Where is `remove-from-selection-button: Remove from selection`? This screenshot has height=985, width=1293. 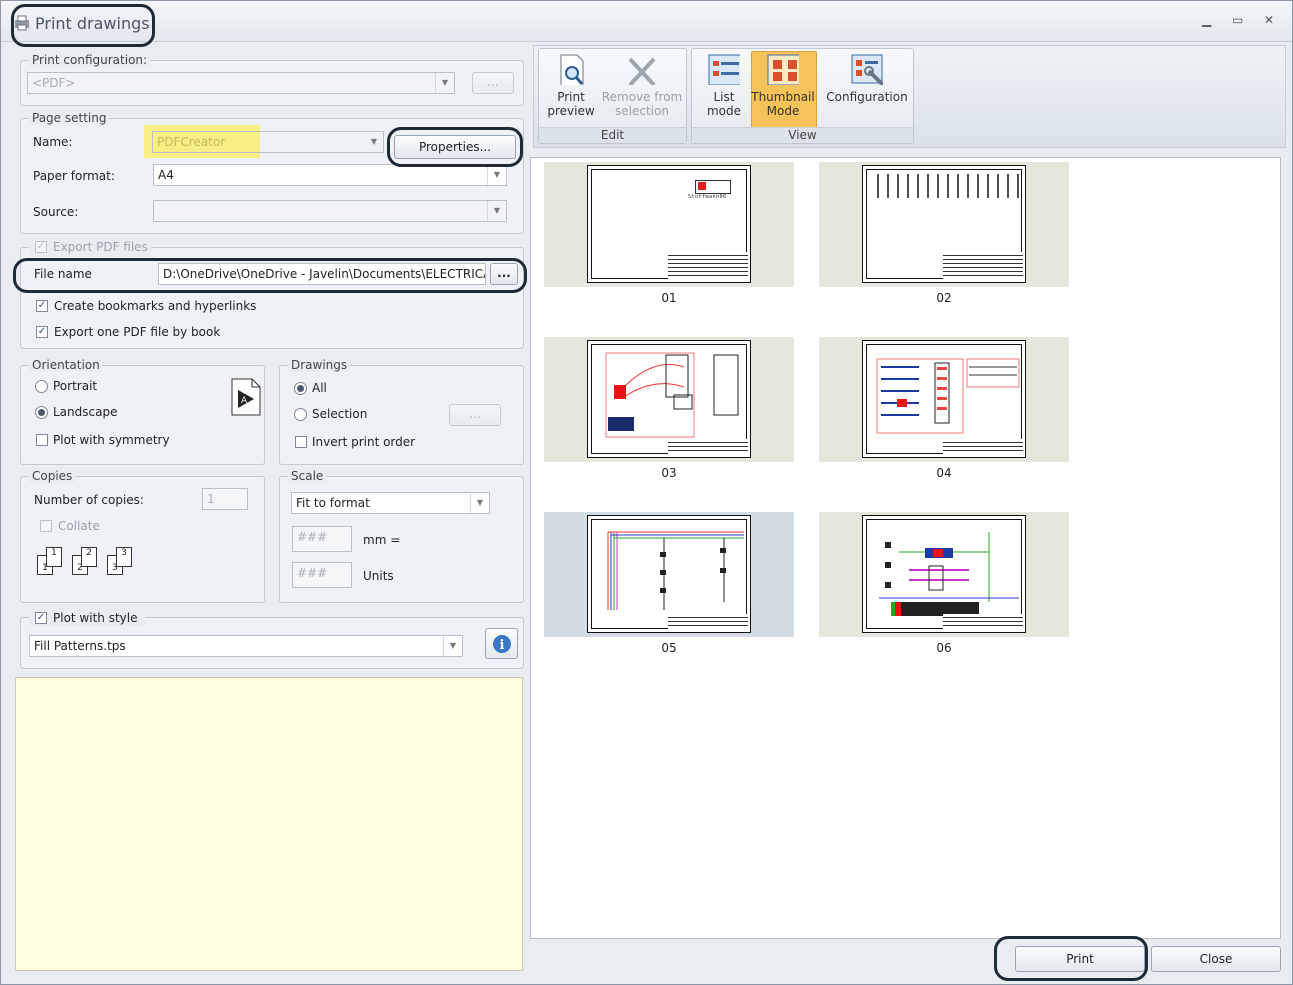
remove-from-selection-button: Remove from selection is located at coordinates (642, 85).